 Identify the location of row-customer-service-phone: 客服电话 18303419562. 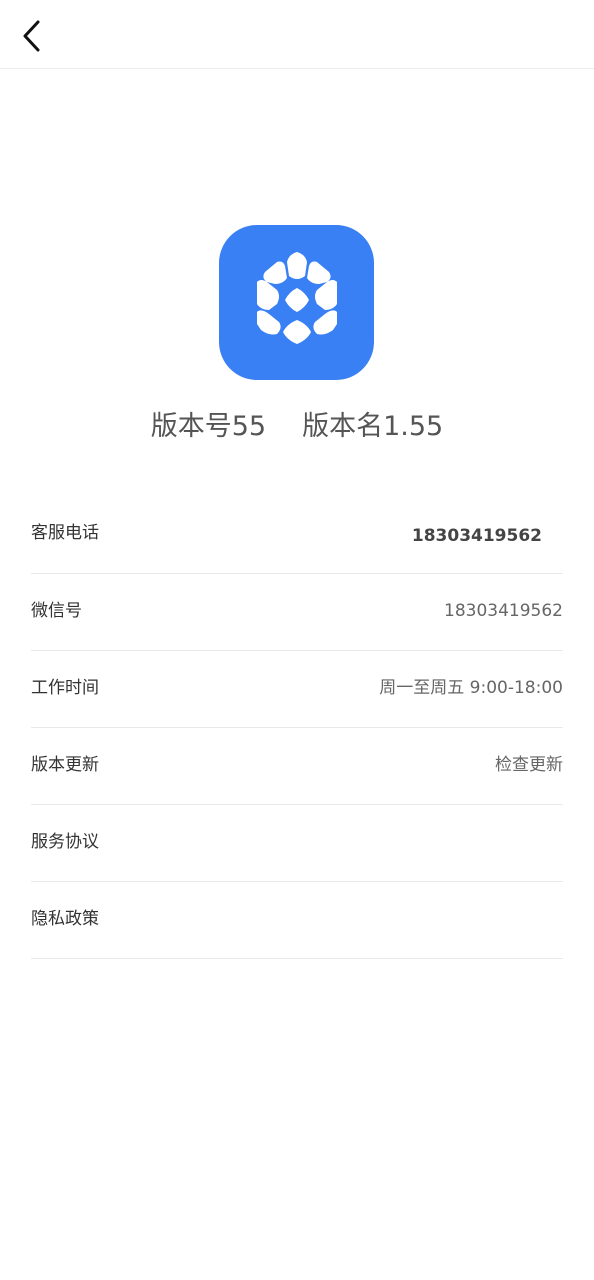
(297, 535).